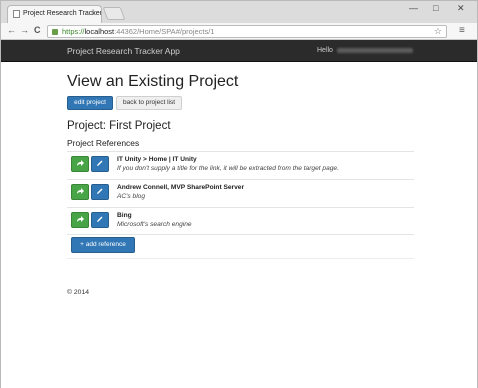 The width and height of the screenshot is (478, 388). What do you see at coordinates (55, 32) in the screenshot?
I see `lock-icon` at bounding box center [55, 32].